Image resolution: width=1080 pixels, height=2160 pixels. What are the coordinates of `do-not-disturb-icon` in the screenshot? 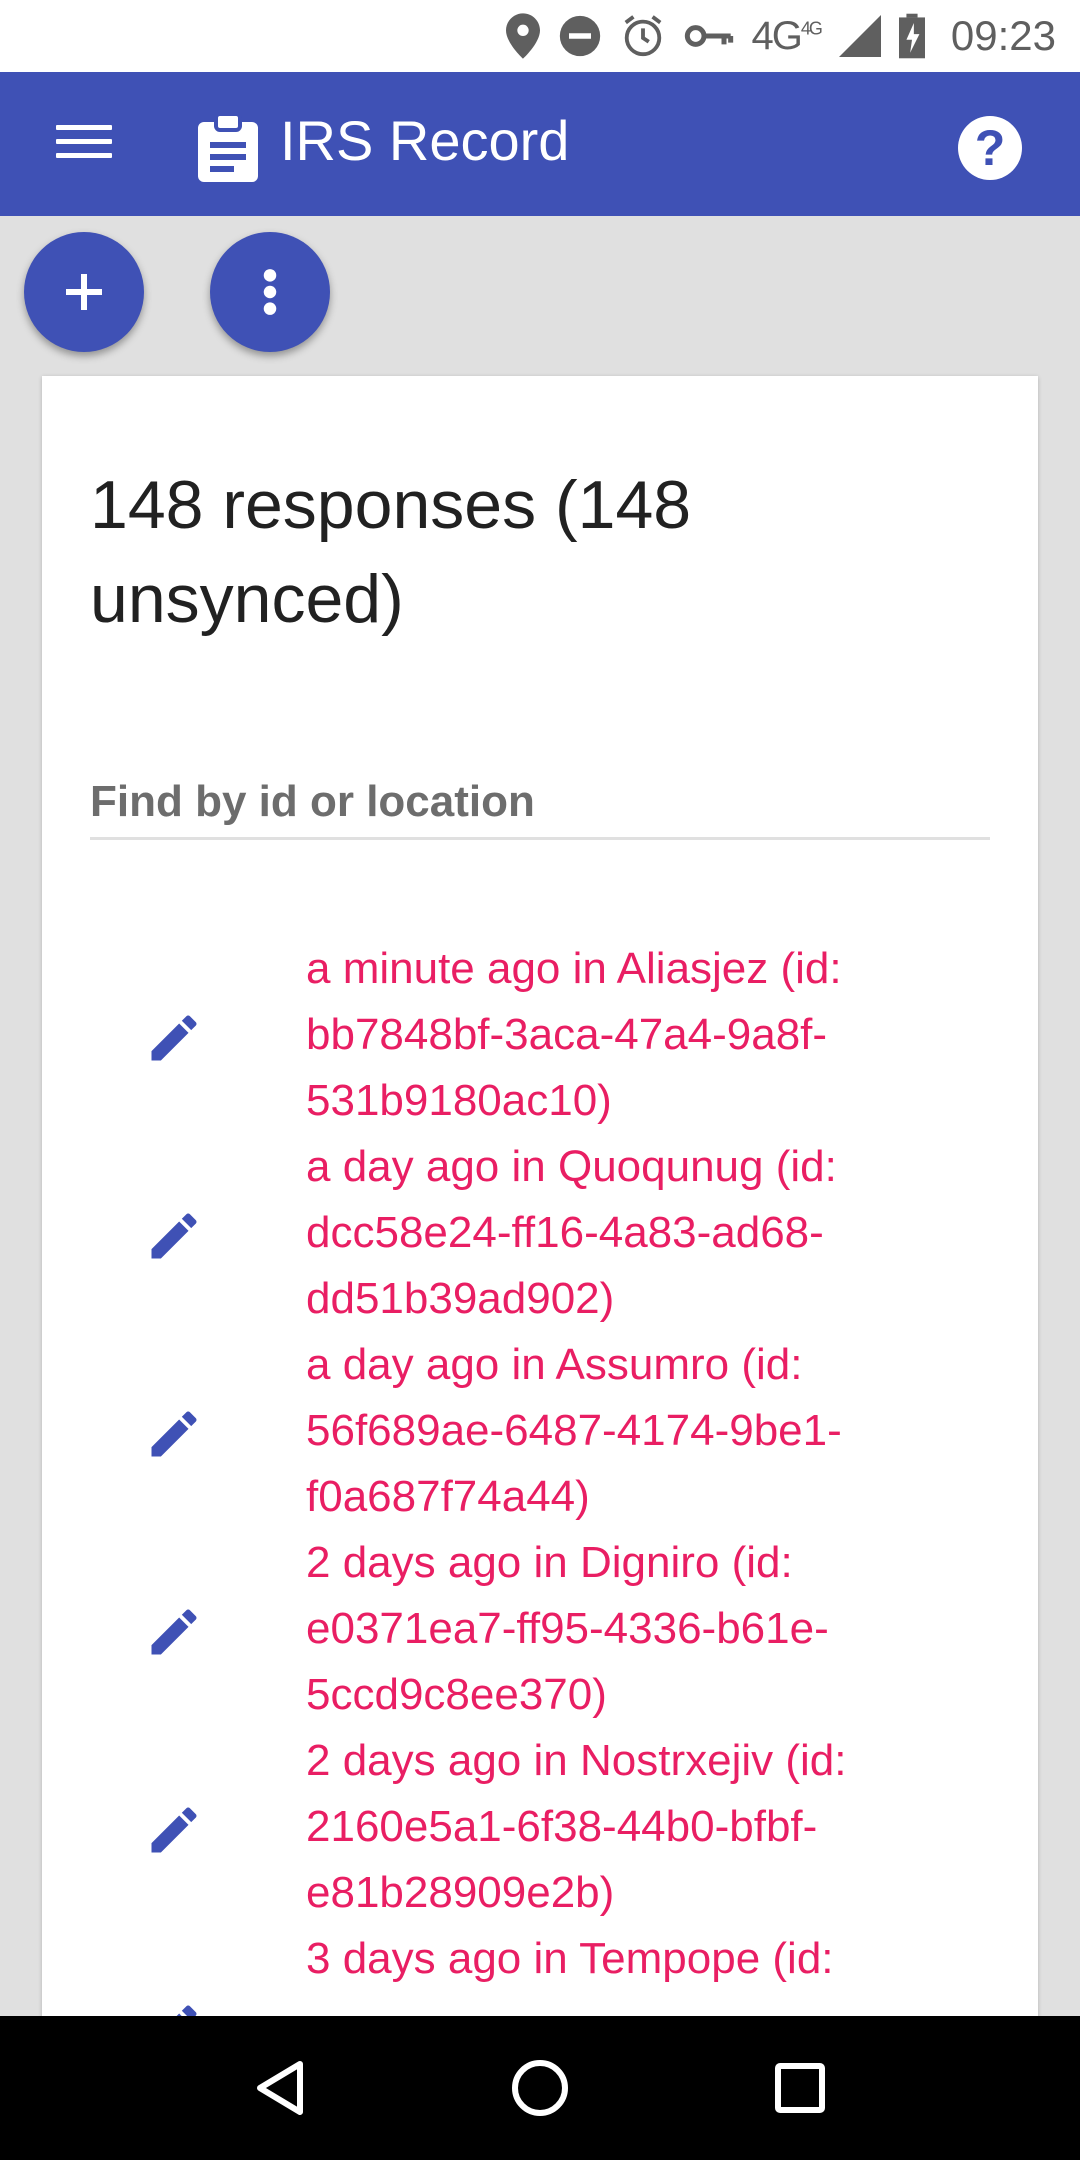 It's located at (580, 36).